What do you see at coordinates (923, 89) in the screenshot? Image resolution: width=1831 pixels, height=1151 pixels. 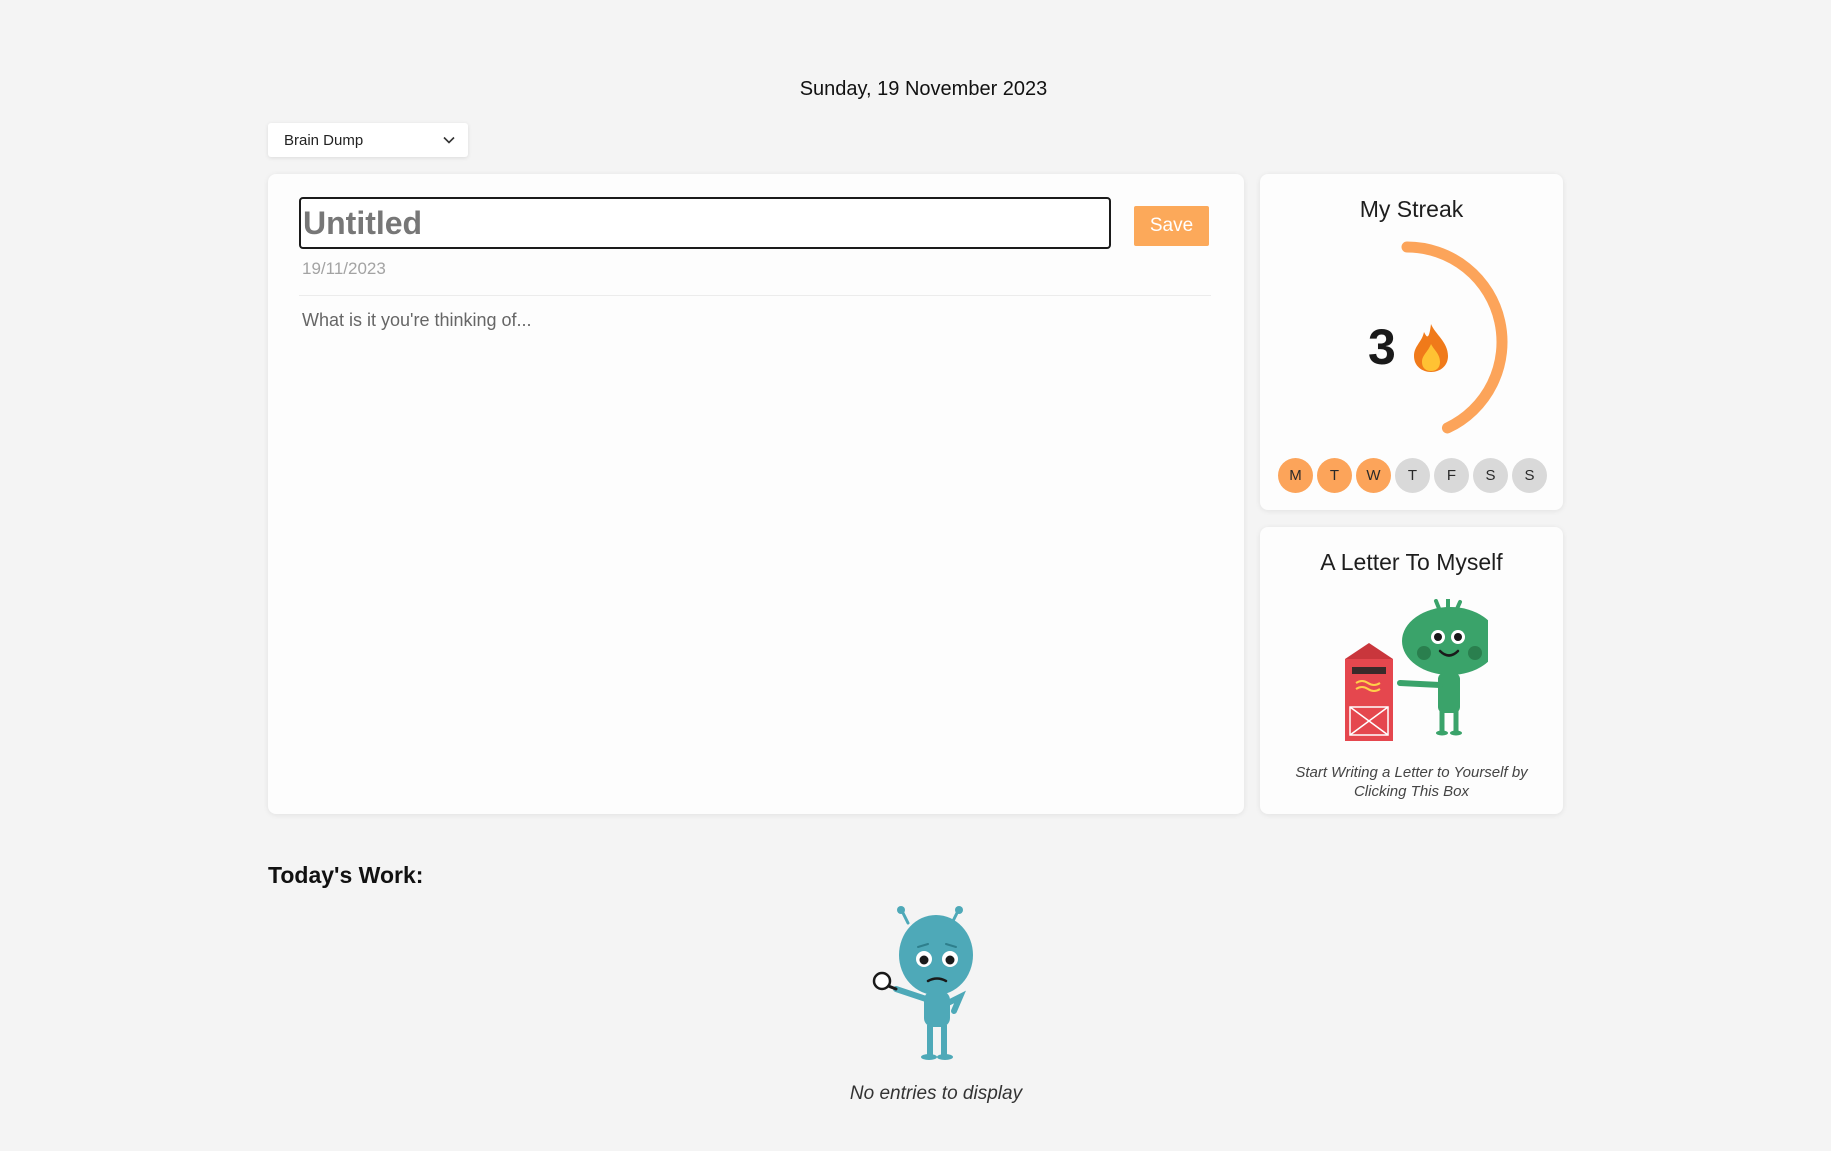 I see `page-date: Sunday, 19 November 2023` at bounding box center [923, 89].